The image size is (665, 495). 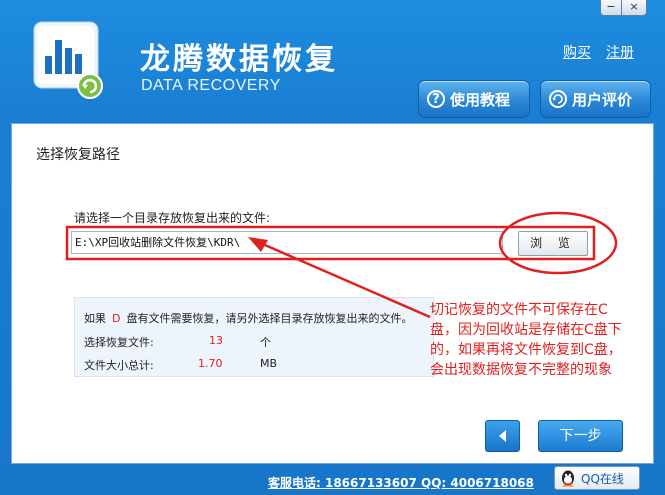 What do you see at coordinates (611, 8) in the screenshot?
I see `minimize-button: −` at bounding box center [611, 8].